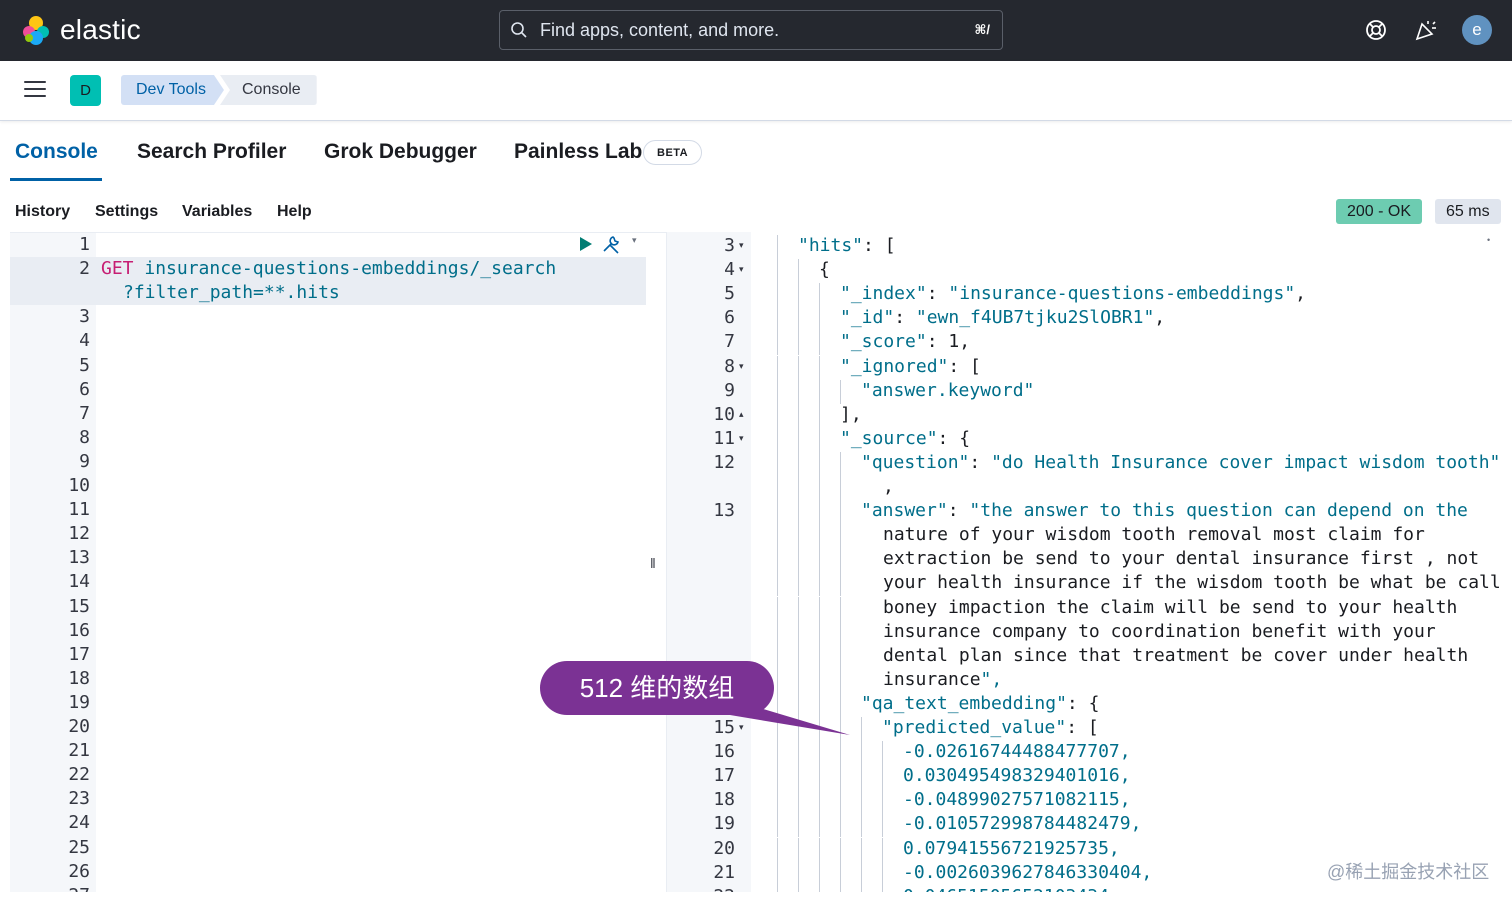  Describe the element at coordinates (79, 702) in the screenshot. I see `editor-line-number: 19` at that location.